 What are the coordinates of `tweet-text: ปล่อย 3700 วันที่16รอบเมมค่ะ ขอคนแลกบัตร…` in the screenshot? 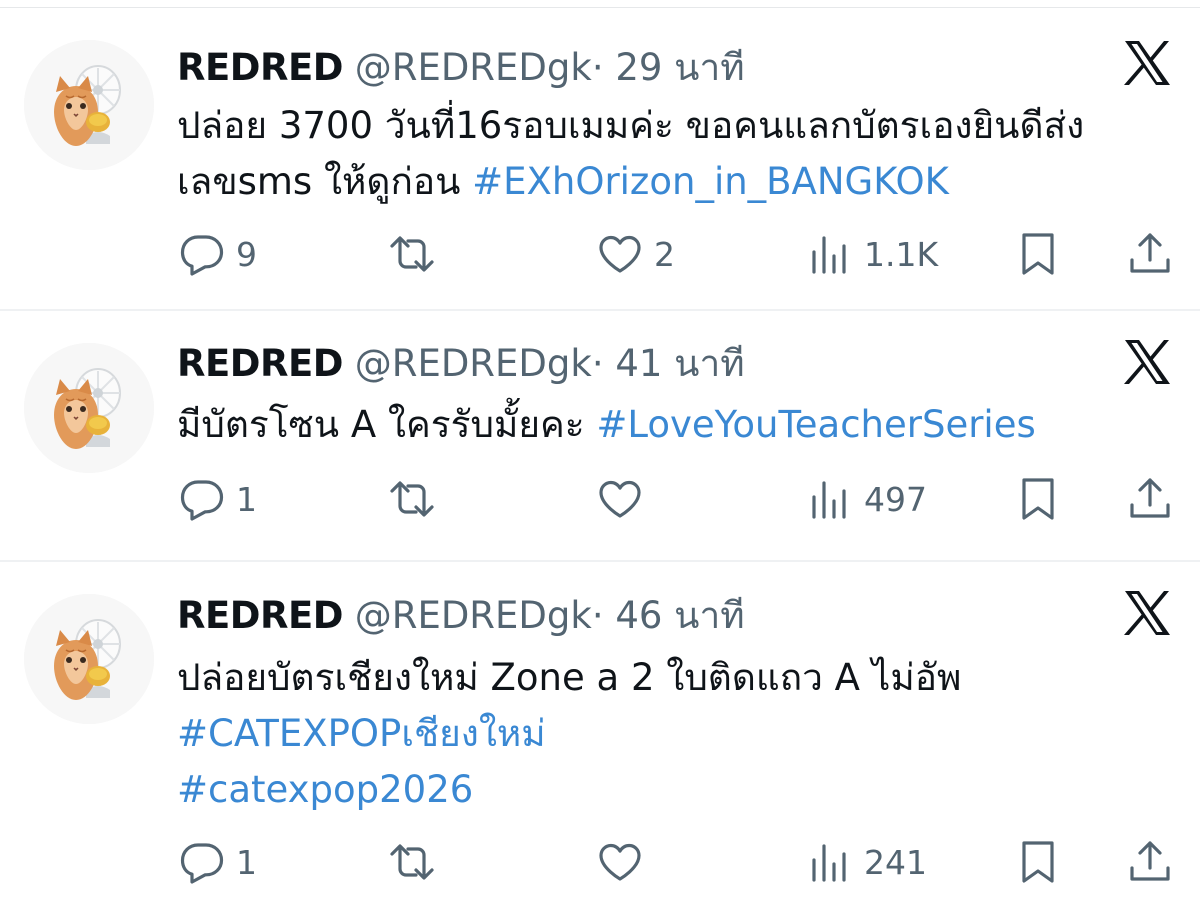 It's located at (682, 154).